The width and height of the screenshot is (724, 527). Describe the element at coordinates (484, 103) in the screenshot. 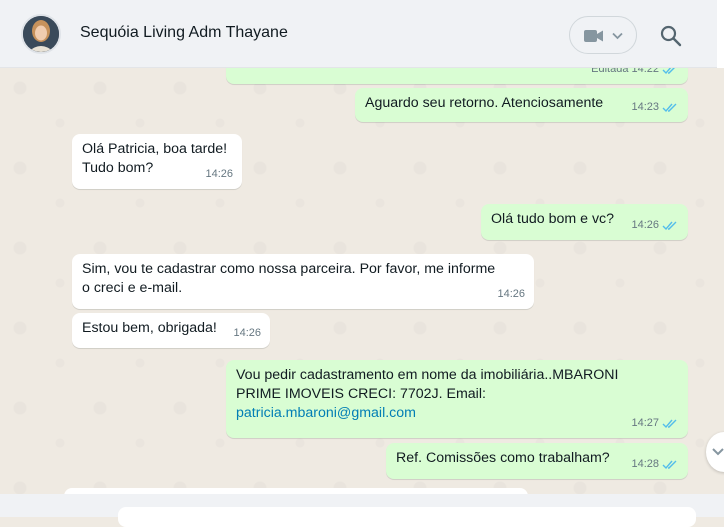

I see `message-text: Aguardo seu retorno. Atenciosamente` at that location.